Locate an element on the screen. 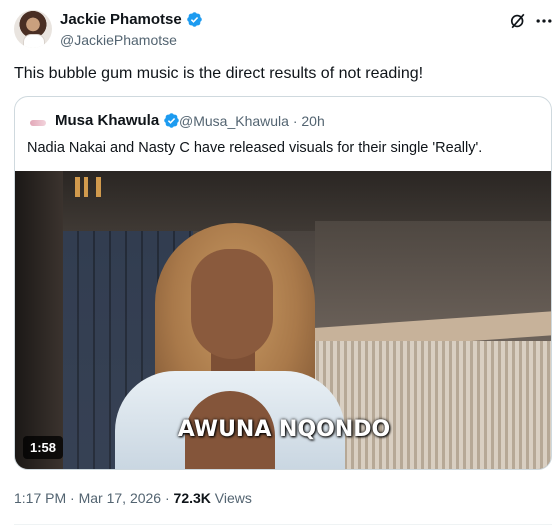  divider is located at coordinates (283, 524).